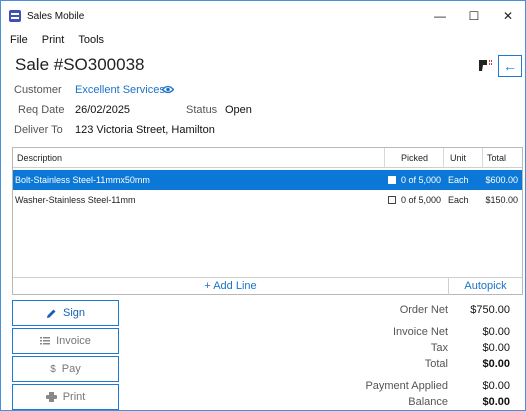 The width and height of the screenshot is (526, 411). Describe the element at coordinates (486, 65) in the screenshot. I see `barcode-scanner-icon` at that location.